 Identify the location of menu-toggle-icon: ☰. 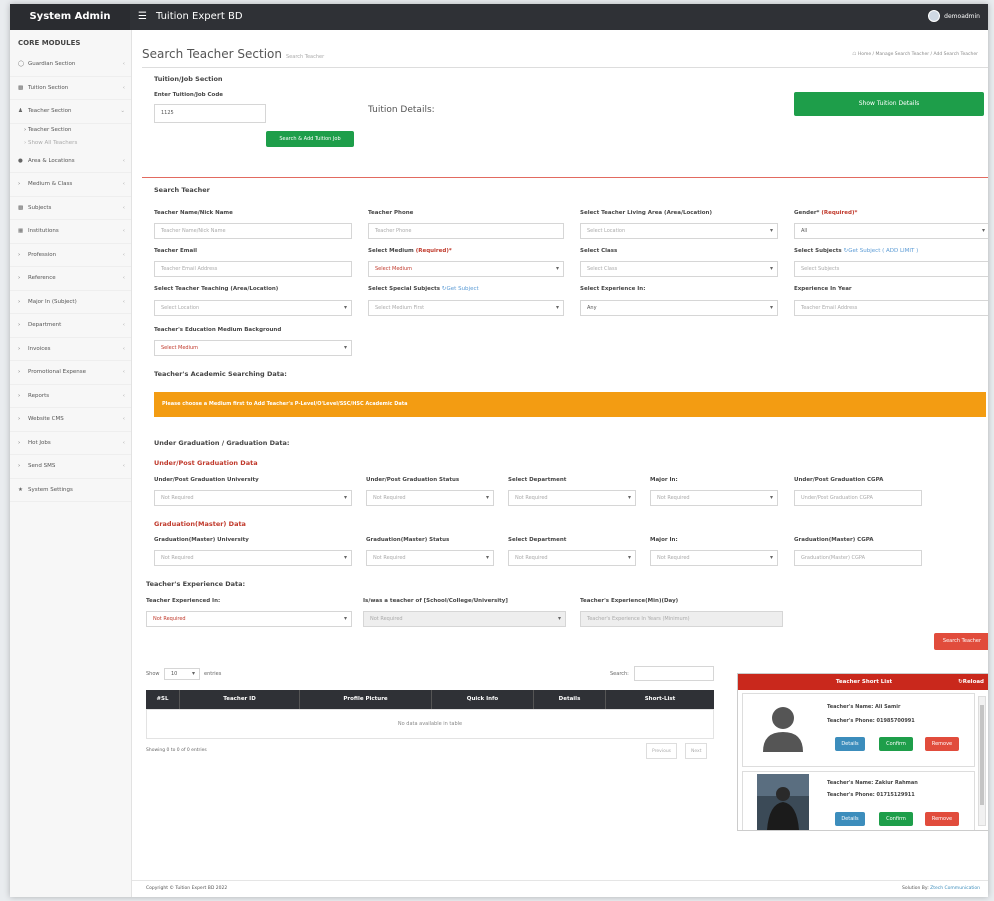
(142, 17).